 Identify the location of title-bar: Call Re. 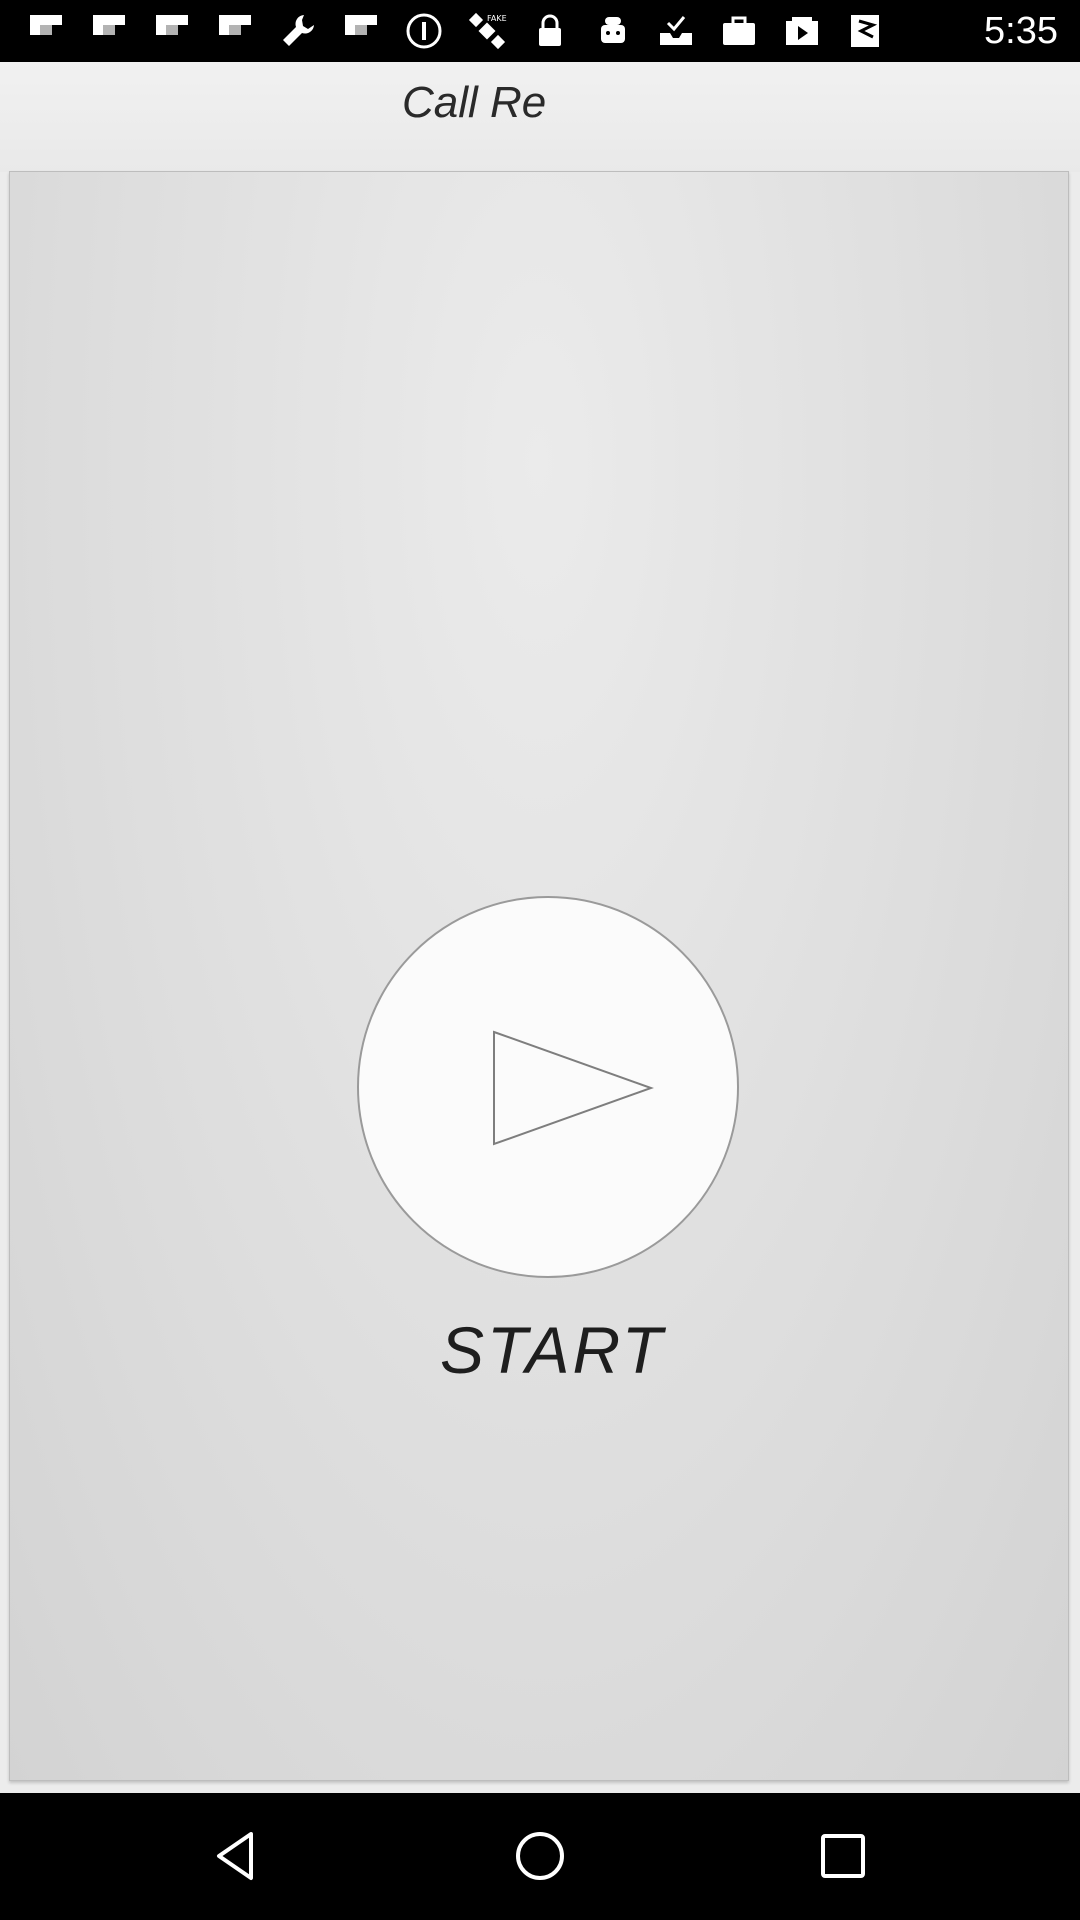
(540, 117).